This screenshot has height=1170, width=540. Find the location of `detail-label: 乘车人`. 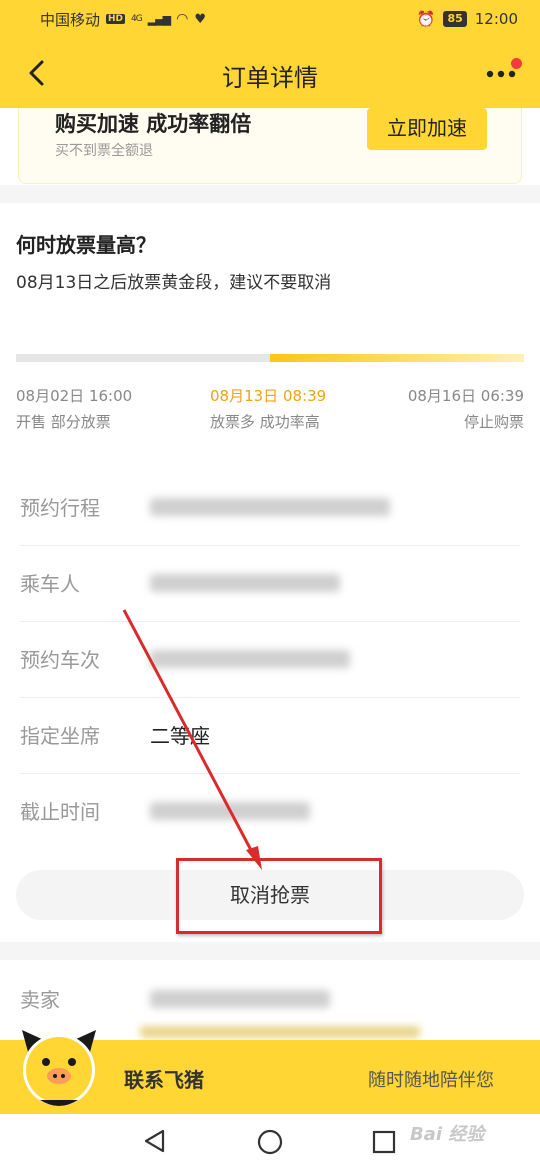

detail-label: 乘车人 is located at coordinates (50, 584).